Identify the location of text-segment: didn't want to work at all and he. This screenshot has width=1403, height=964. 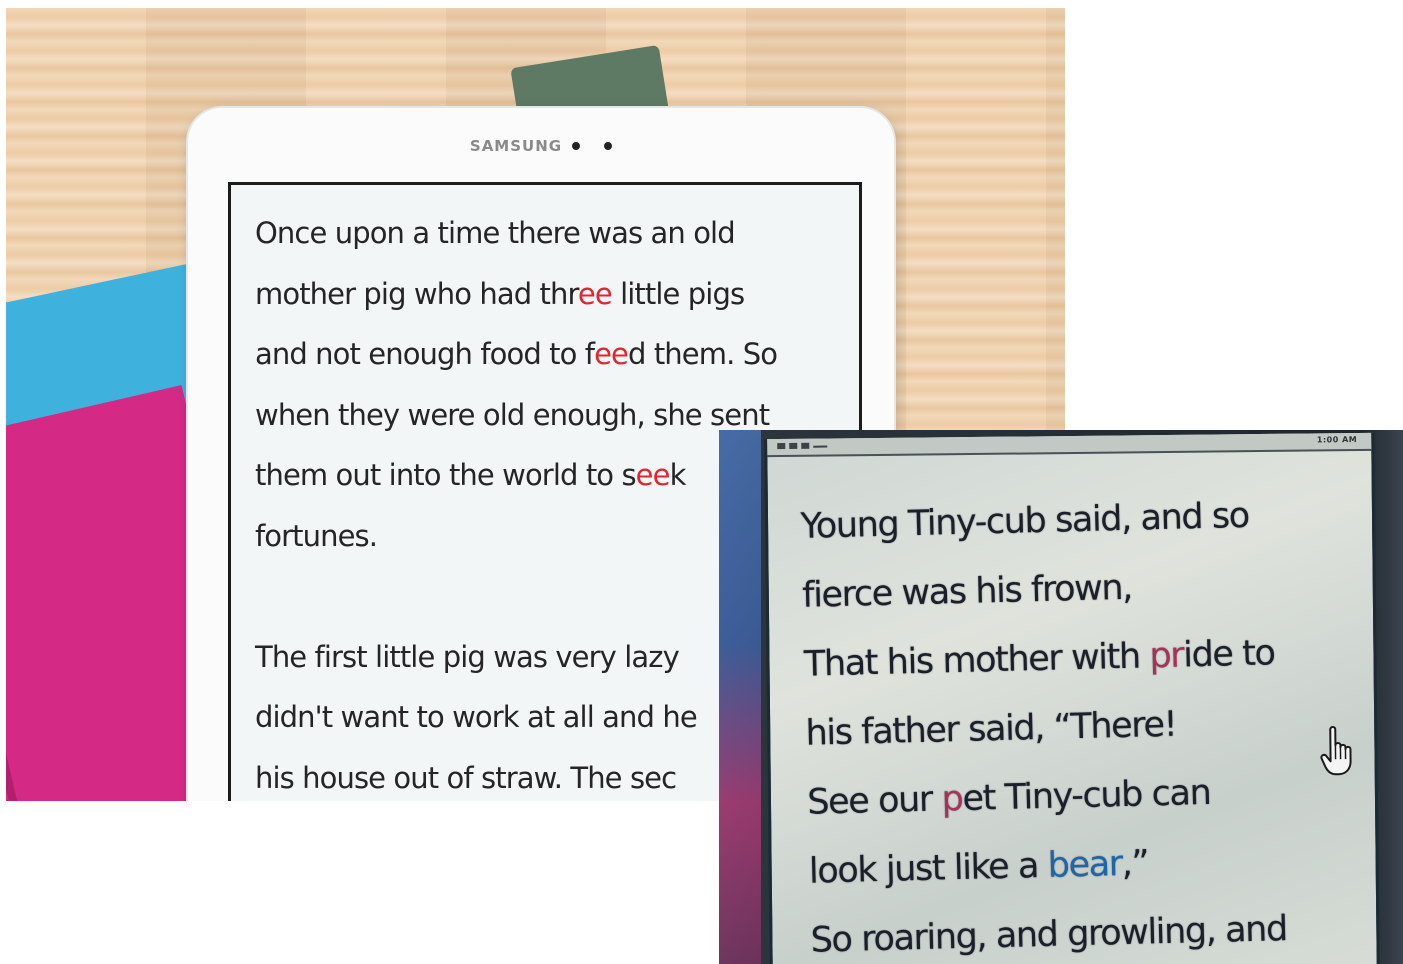
(476, 717).